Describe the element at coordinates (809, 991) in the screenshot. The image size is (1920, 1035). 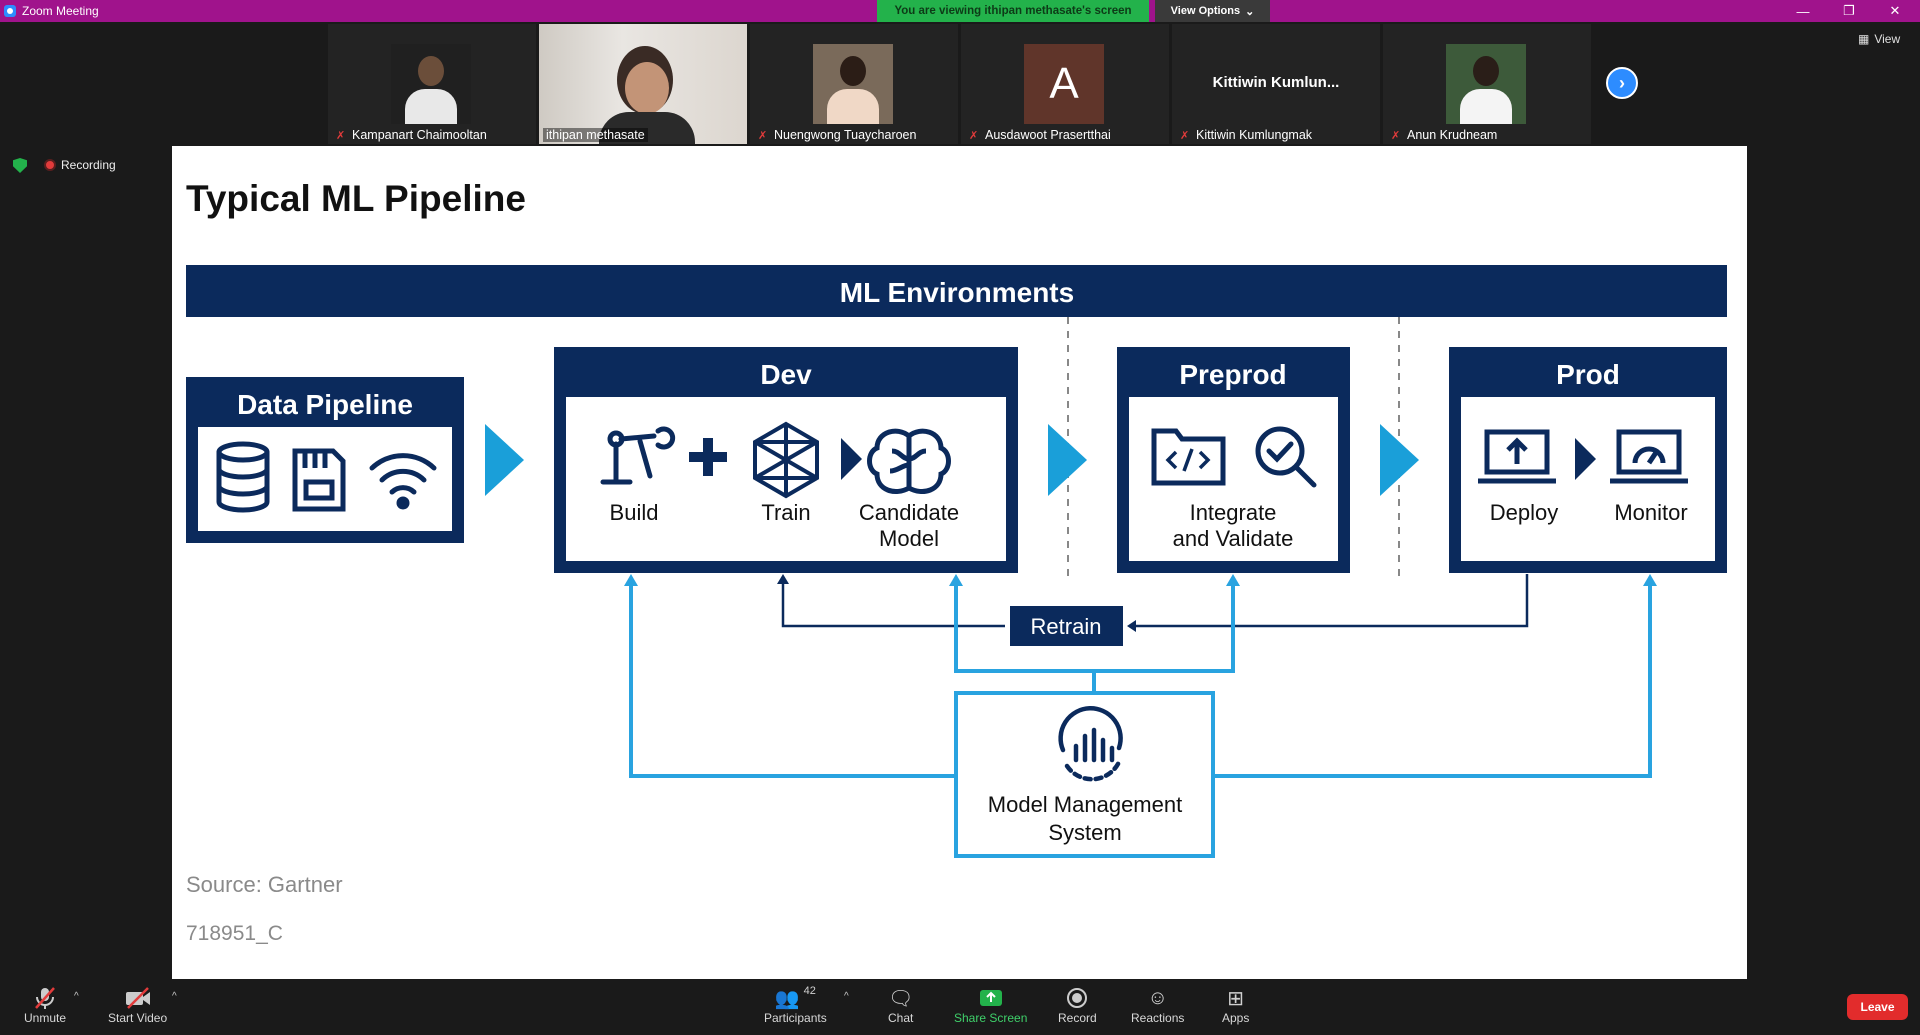
I see `participants-count: 42` at that location.